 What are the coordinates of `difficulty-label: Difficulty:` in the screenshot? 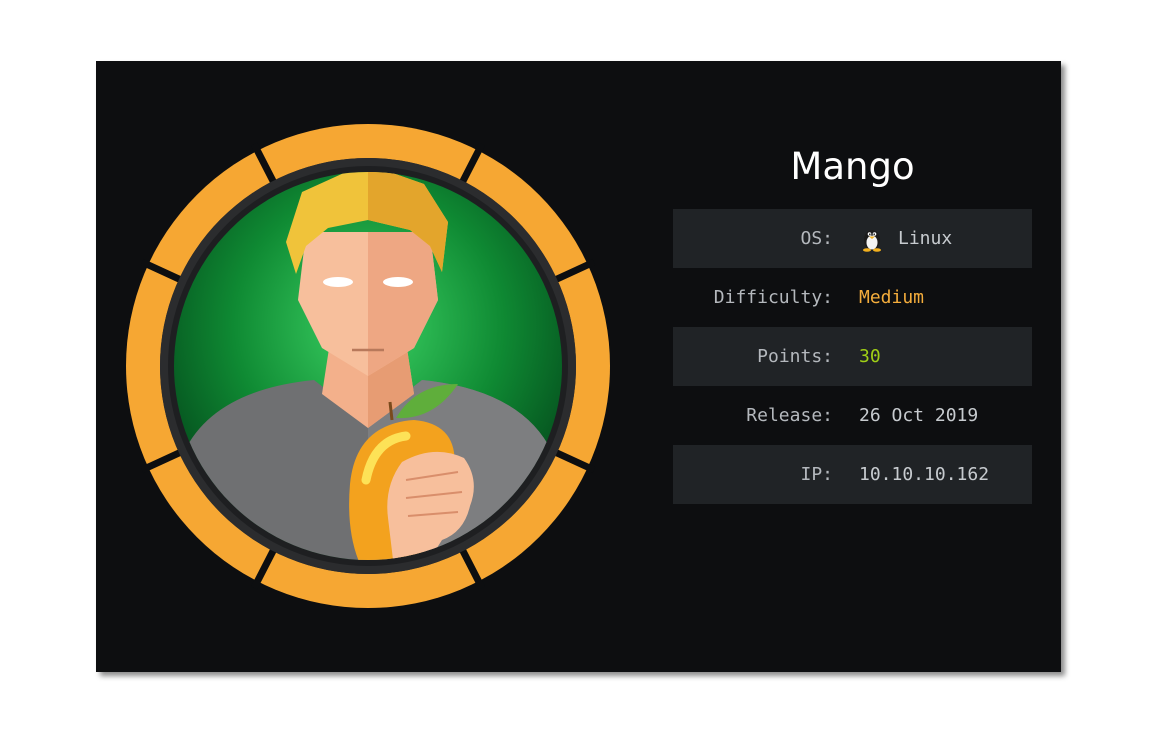 It's located at (773, 297).